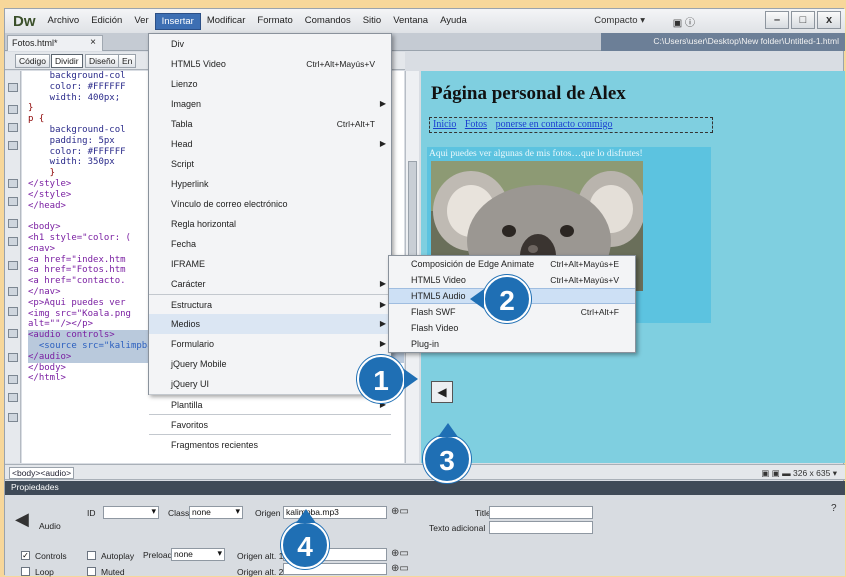 This screenshot has height=577, width=846. Describe the element at coordinates (13, 223) in the screenshot. I see `line-numbers-icon` at that location.